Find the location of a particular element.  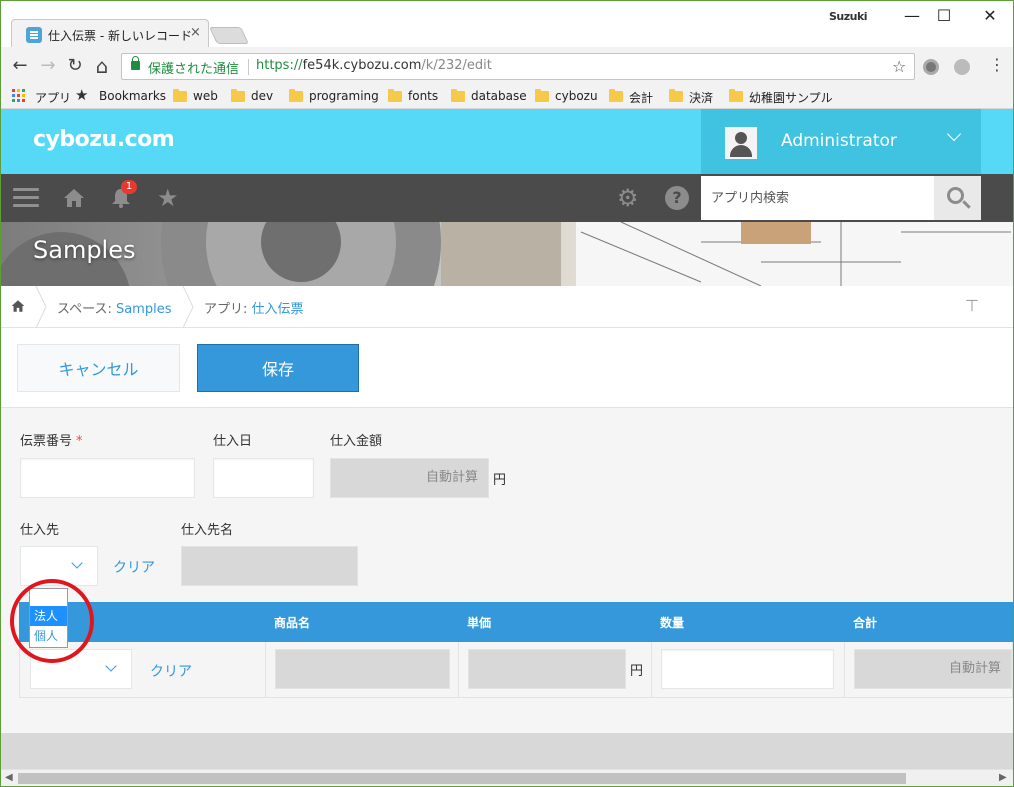

annotation-circle is located at coordinates (52, 621).